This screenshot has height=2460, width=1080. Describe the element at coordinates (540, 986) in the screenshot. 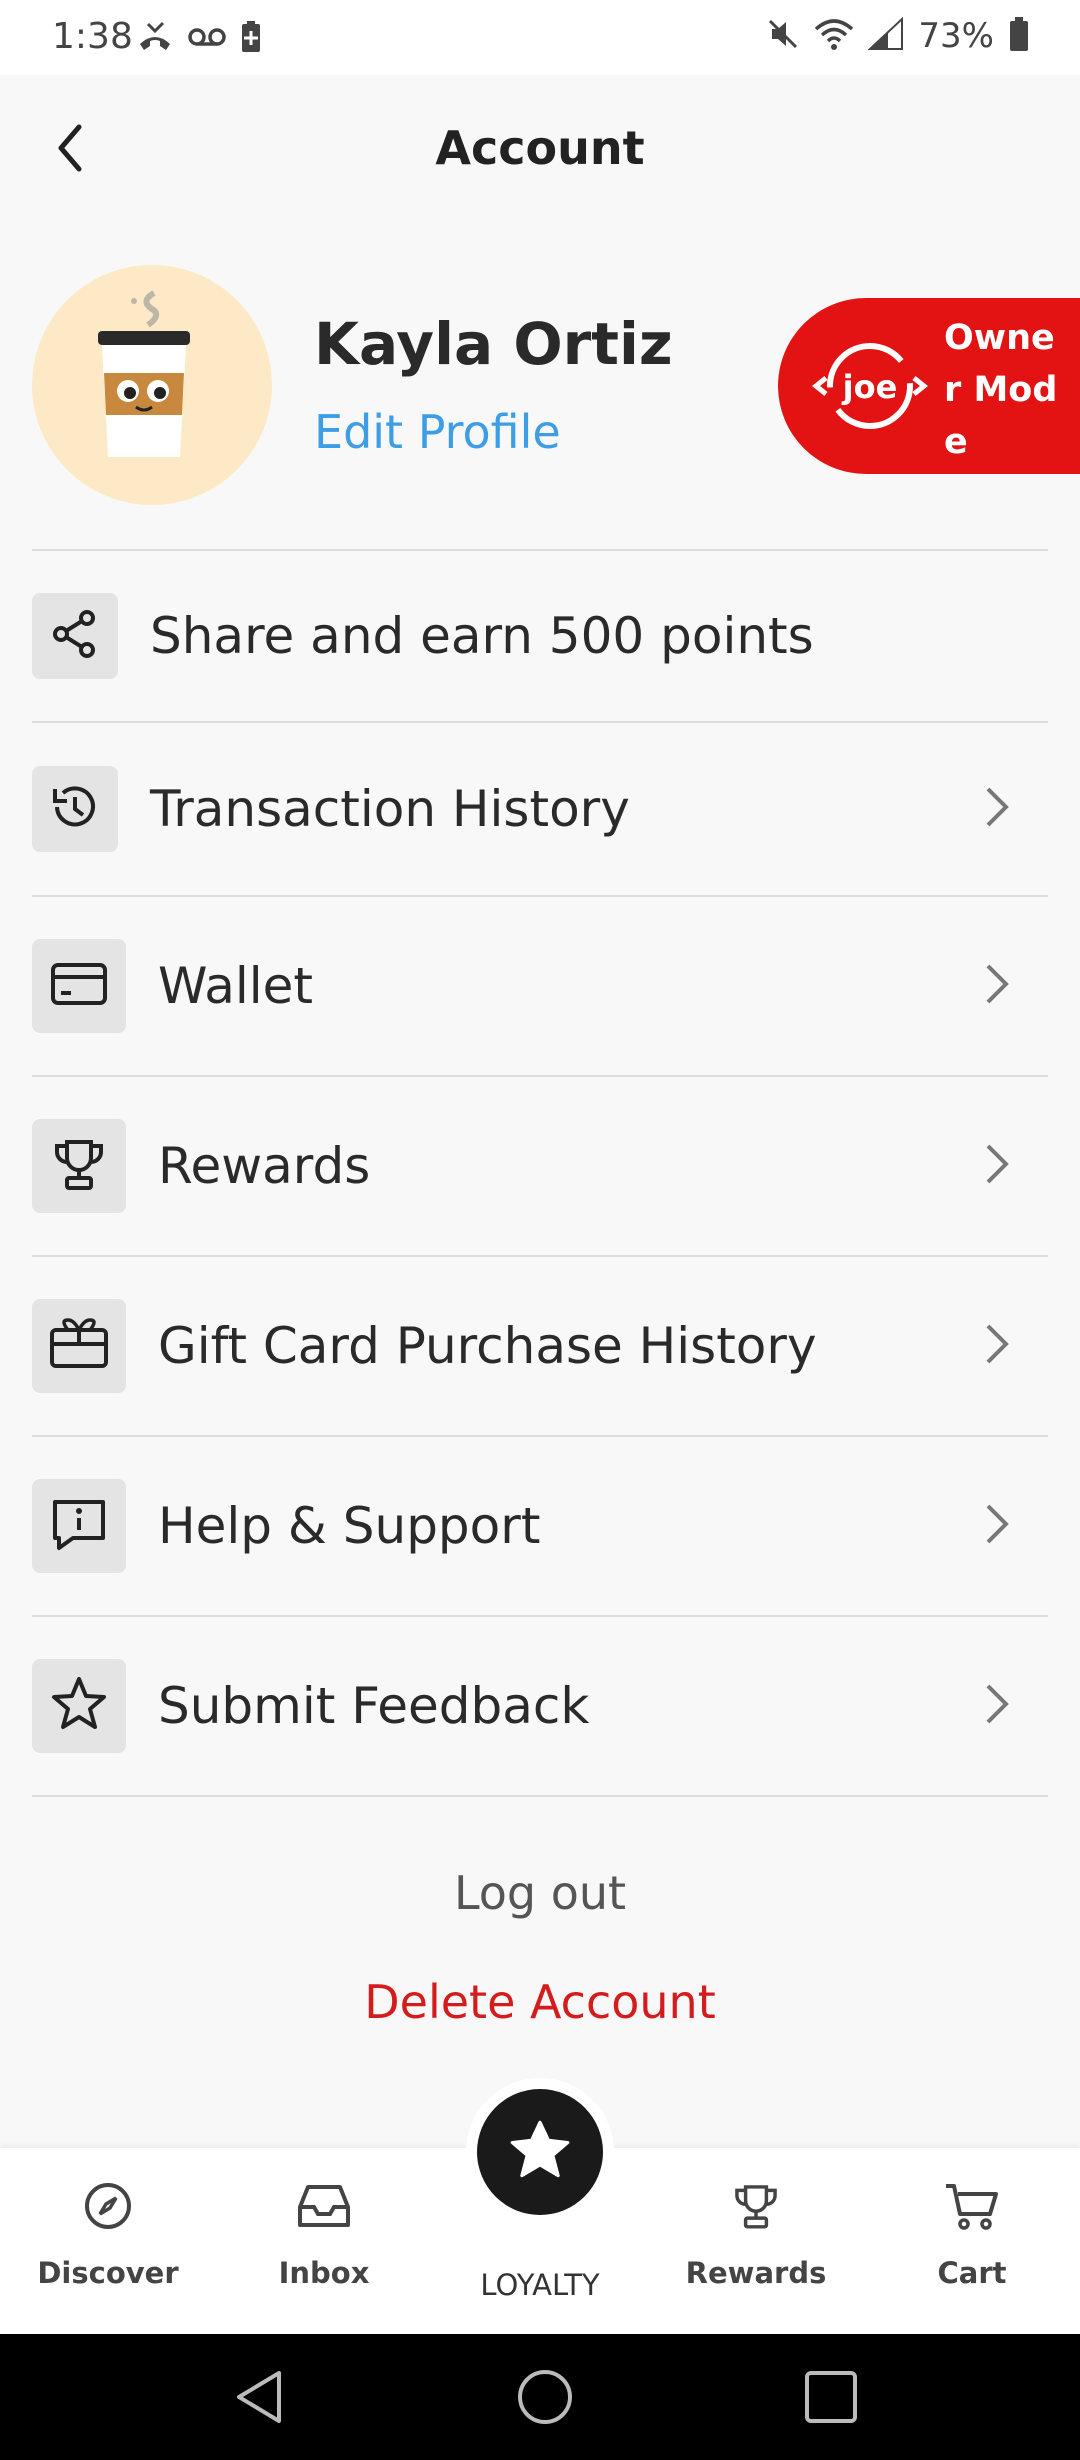

I see `menu-item-wallet: Wallet` at that location.